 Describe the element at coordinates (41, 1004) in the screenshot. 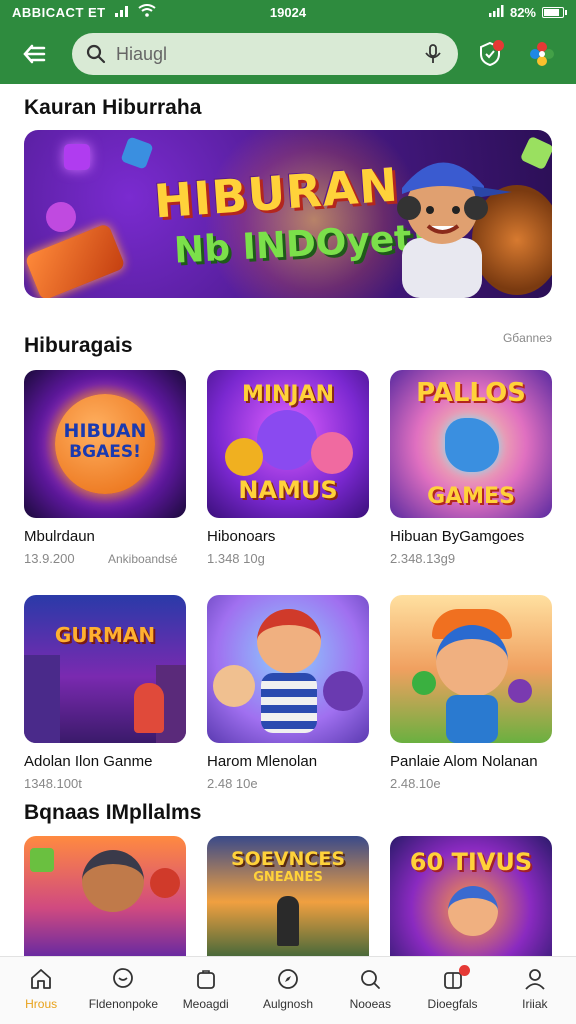

I see `nav-label: Hrous` at that location.